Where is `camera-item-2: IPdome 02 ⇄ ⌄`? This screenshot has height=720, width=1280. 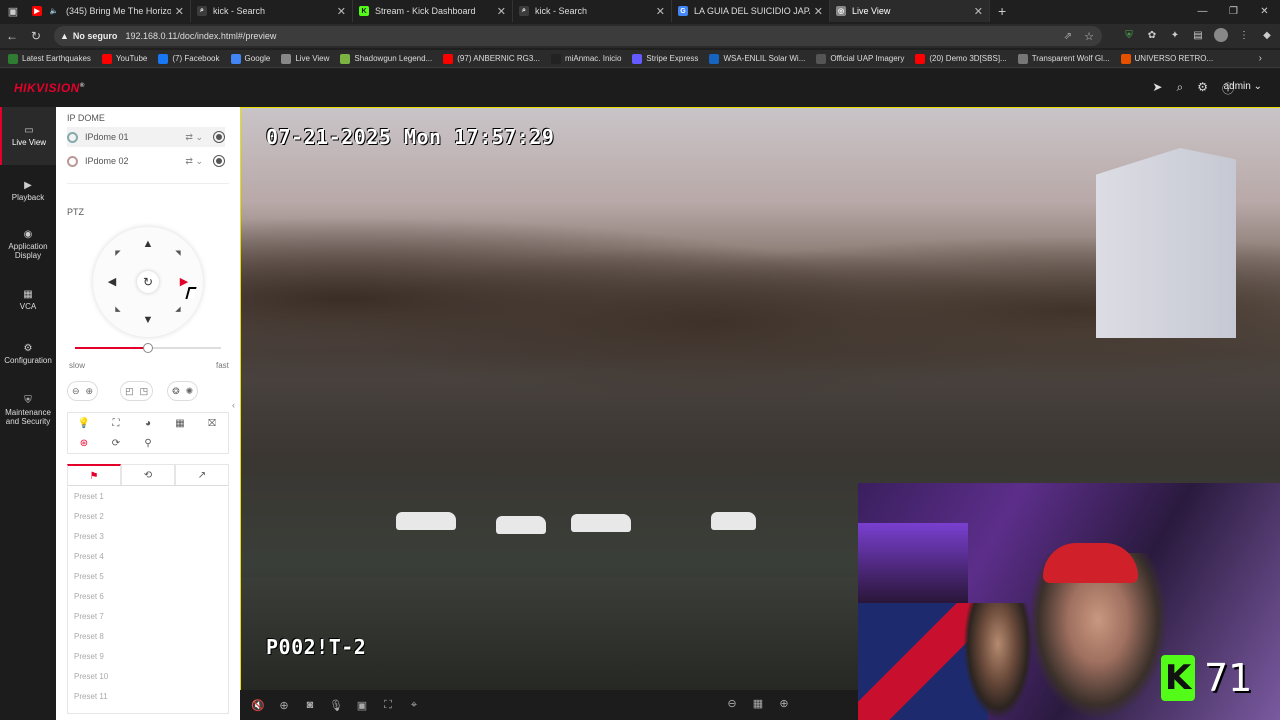 camera-item-2: IPdome 02 ⇄ ⌄ is located at coordinates (146, 161).